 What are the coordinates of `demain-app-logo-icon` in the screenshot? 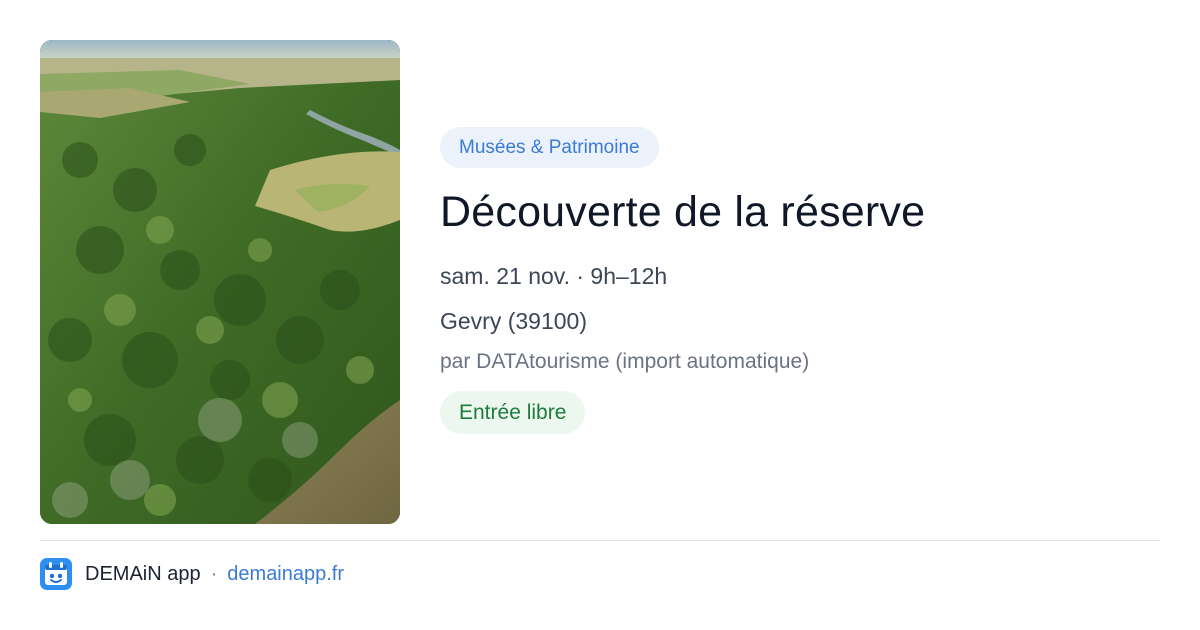 It's located at (56, 574).